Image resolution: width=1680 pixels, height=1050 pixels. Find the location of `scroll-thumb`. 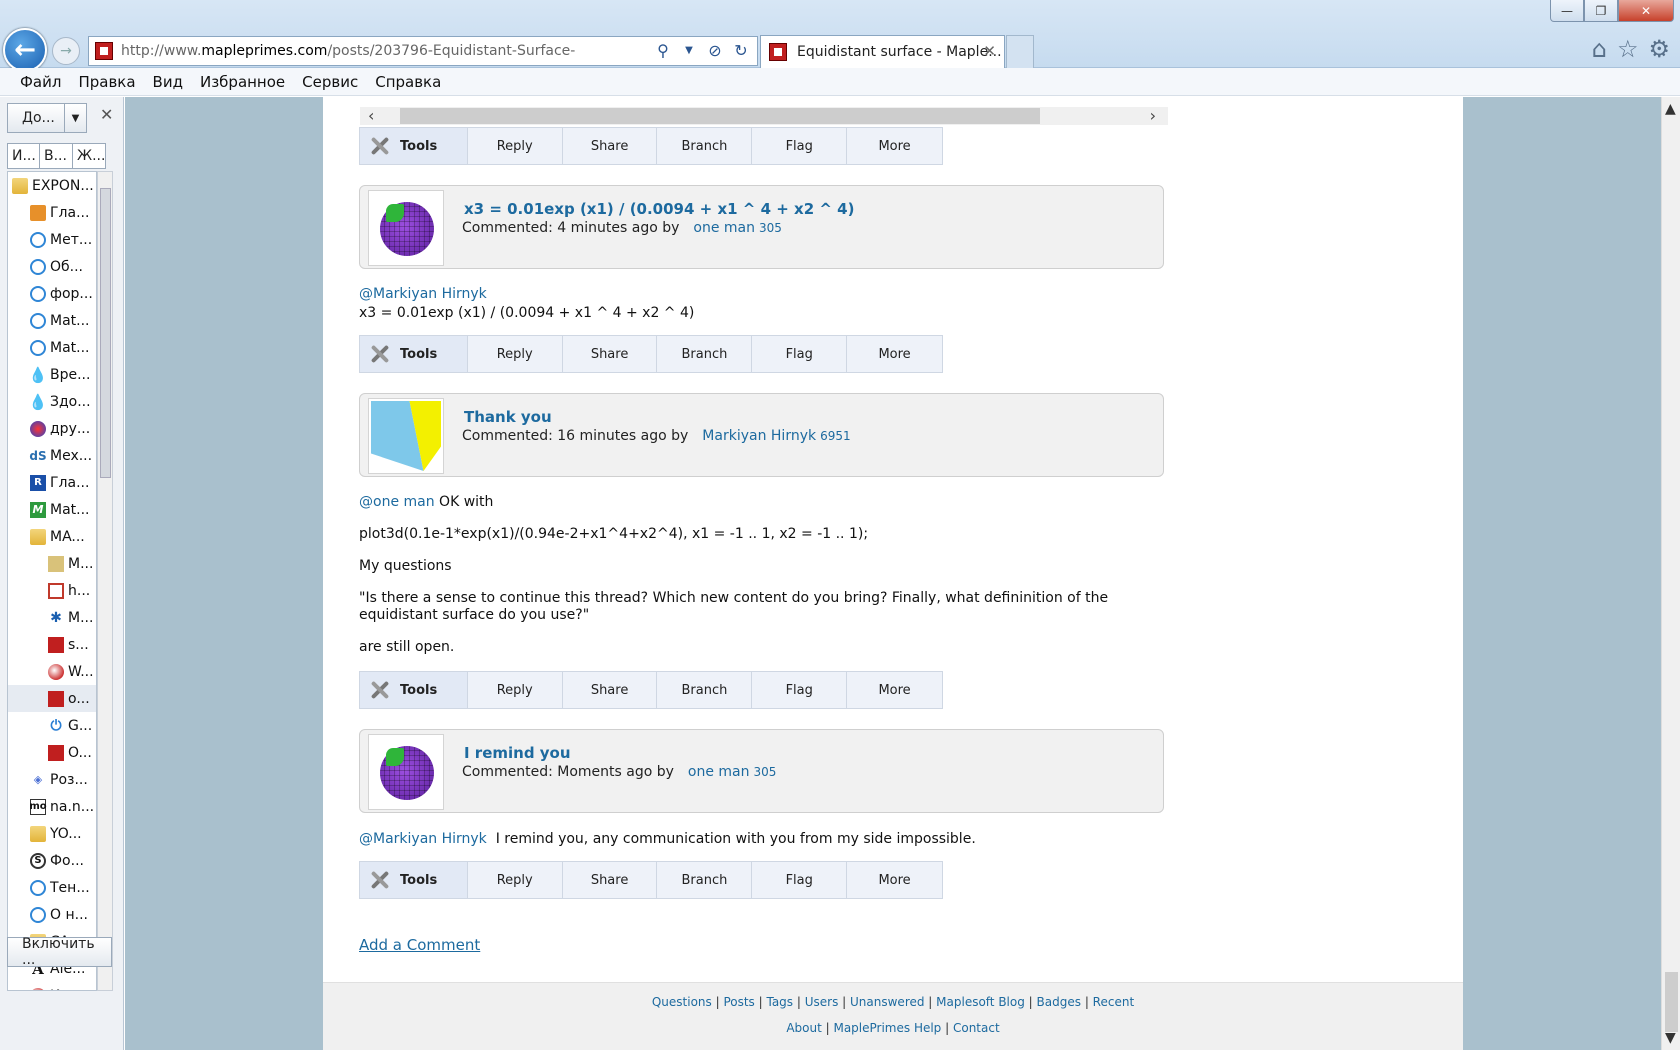

scroll-thumb is located at coordinates (1671, 1002).